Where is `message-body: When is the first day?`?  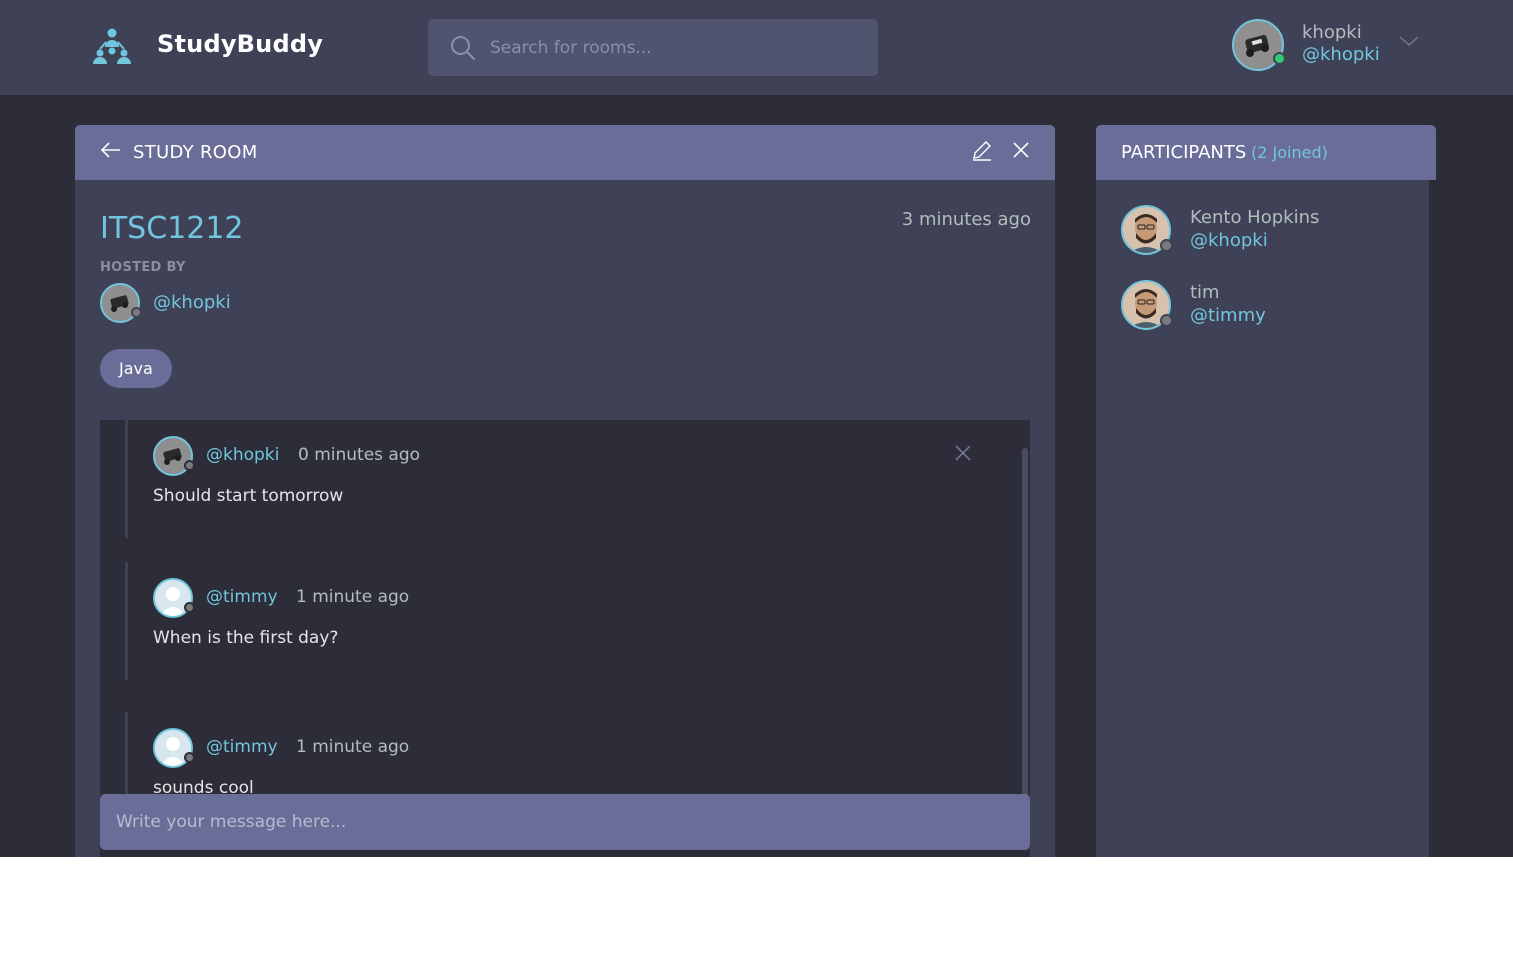 message-body: When is the first day? is located at coordinates (246, 638).